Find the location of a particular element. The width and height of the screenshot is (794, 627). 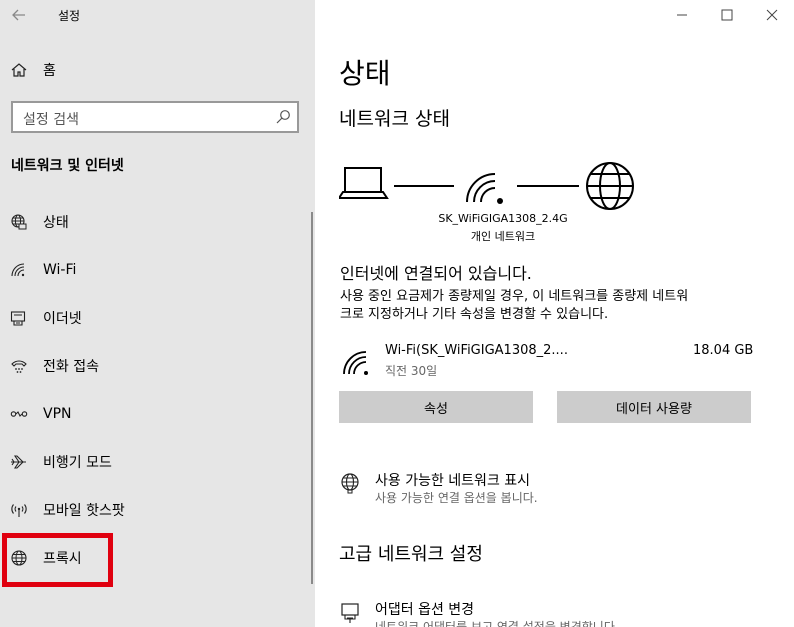

wifi-data-usage: 18.04 GB is located at coordinates (723, 350).